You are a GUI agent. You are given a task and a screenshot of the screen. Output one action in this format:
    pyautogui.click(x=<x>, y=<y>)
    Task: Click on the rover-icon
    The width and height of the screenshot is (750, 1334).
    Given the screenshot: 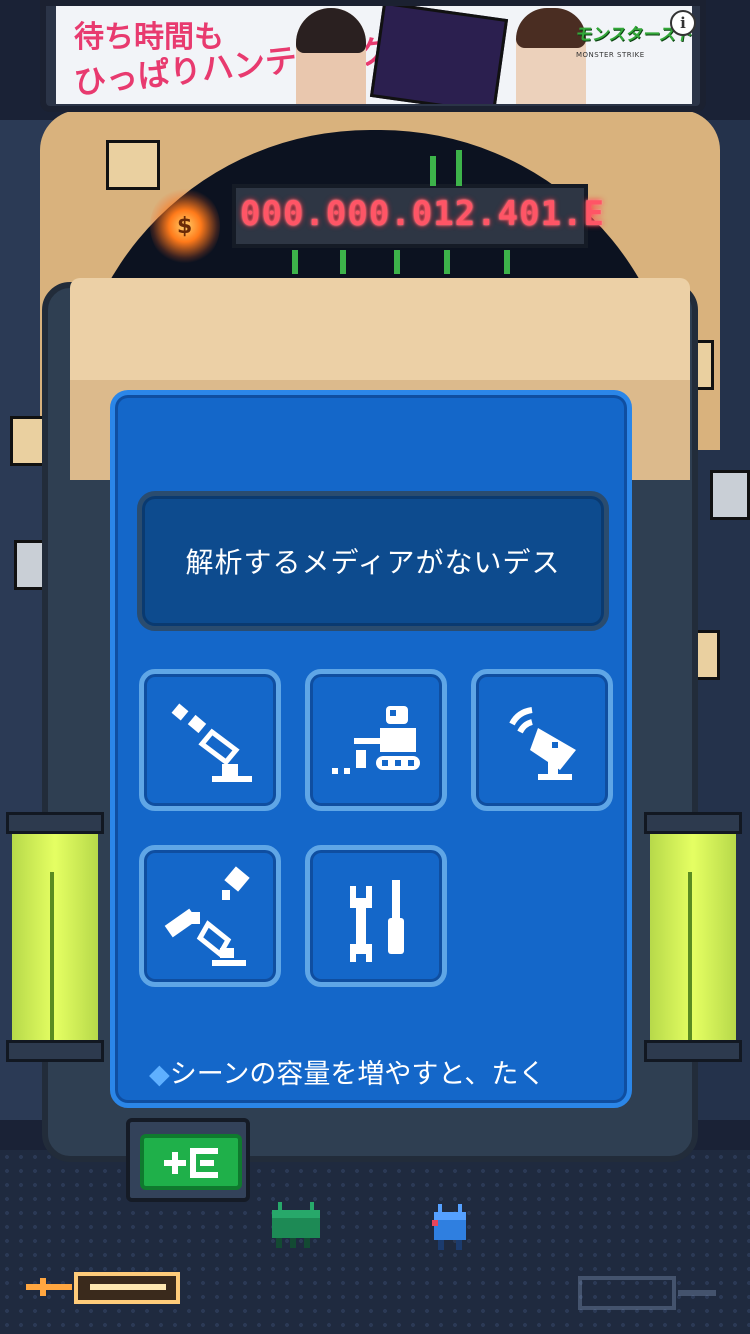 What is the action you would take?
    pyautogui.click(x=376, y=740)
    